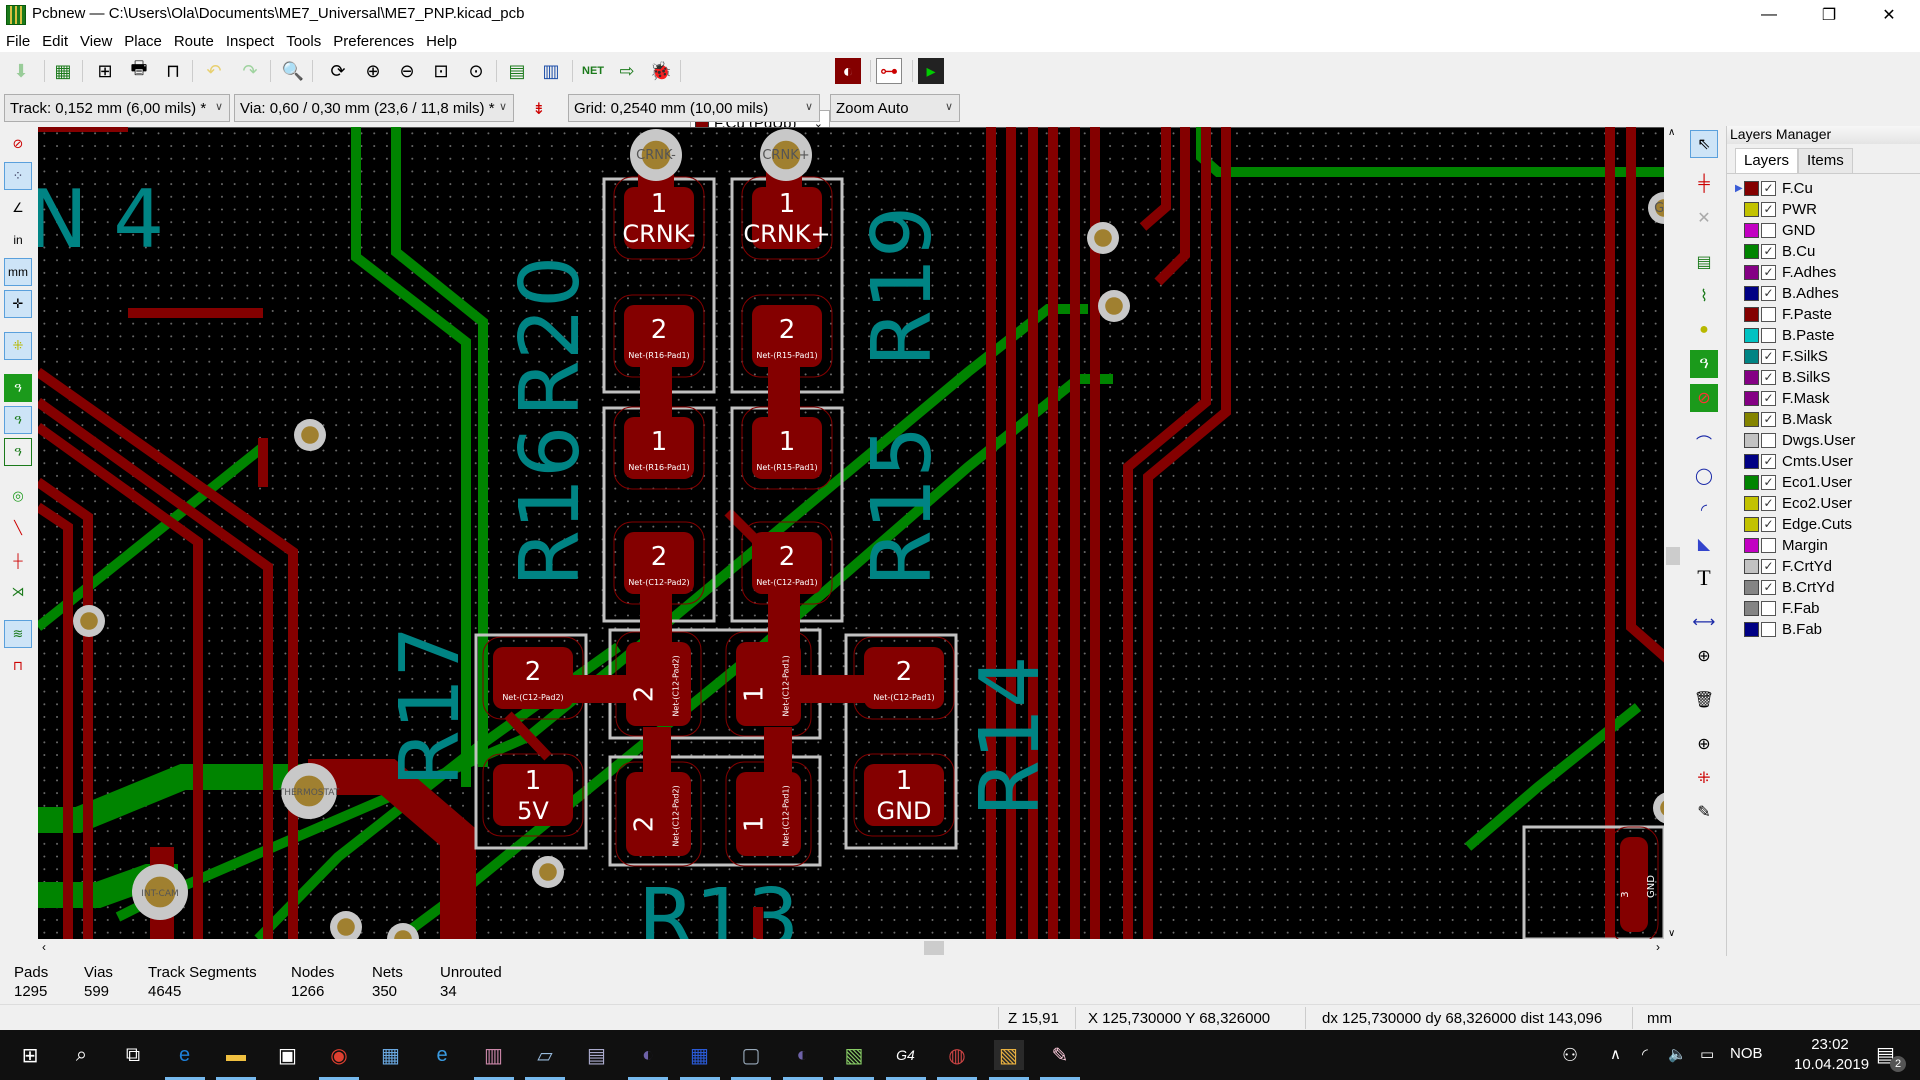 The image size is (1920, 1080). I want to click on layer-row-f-fab: F.Fab, so click(1823, 608).